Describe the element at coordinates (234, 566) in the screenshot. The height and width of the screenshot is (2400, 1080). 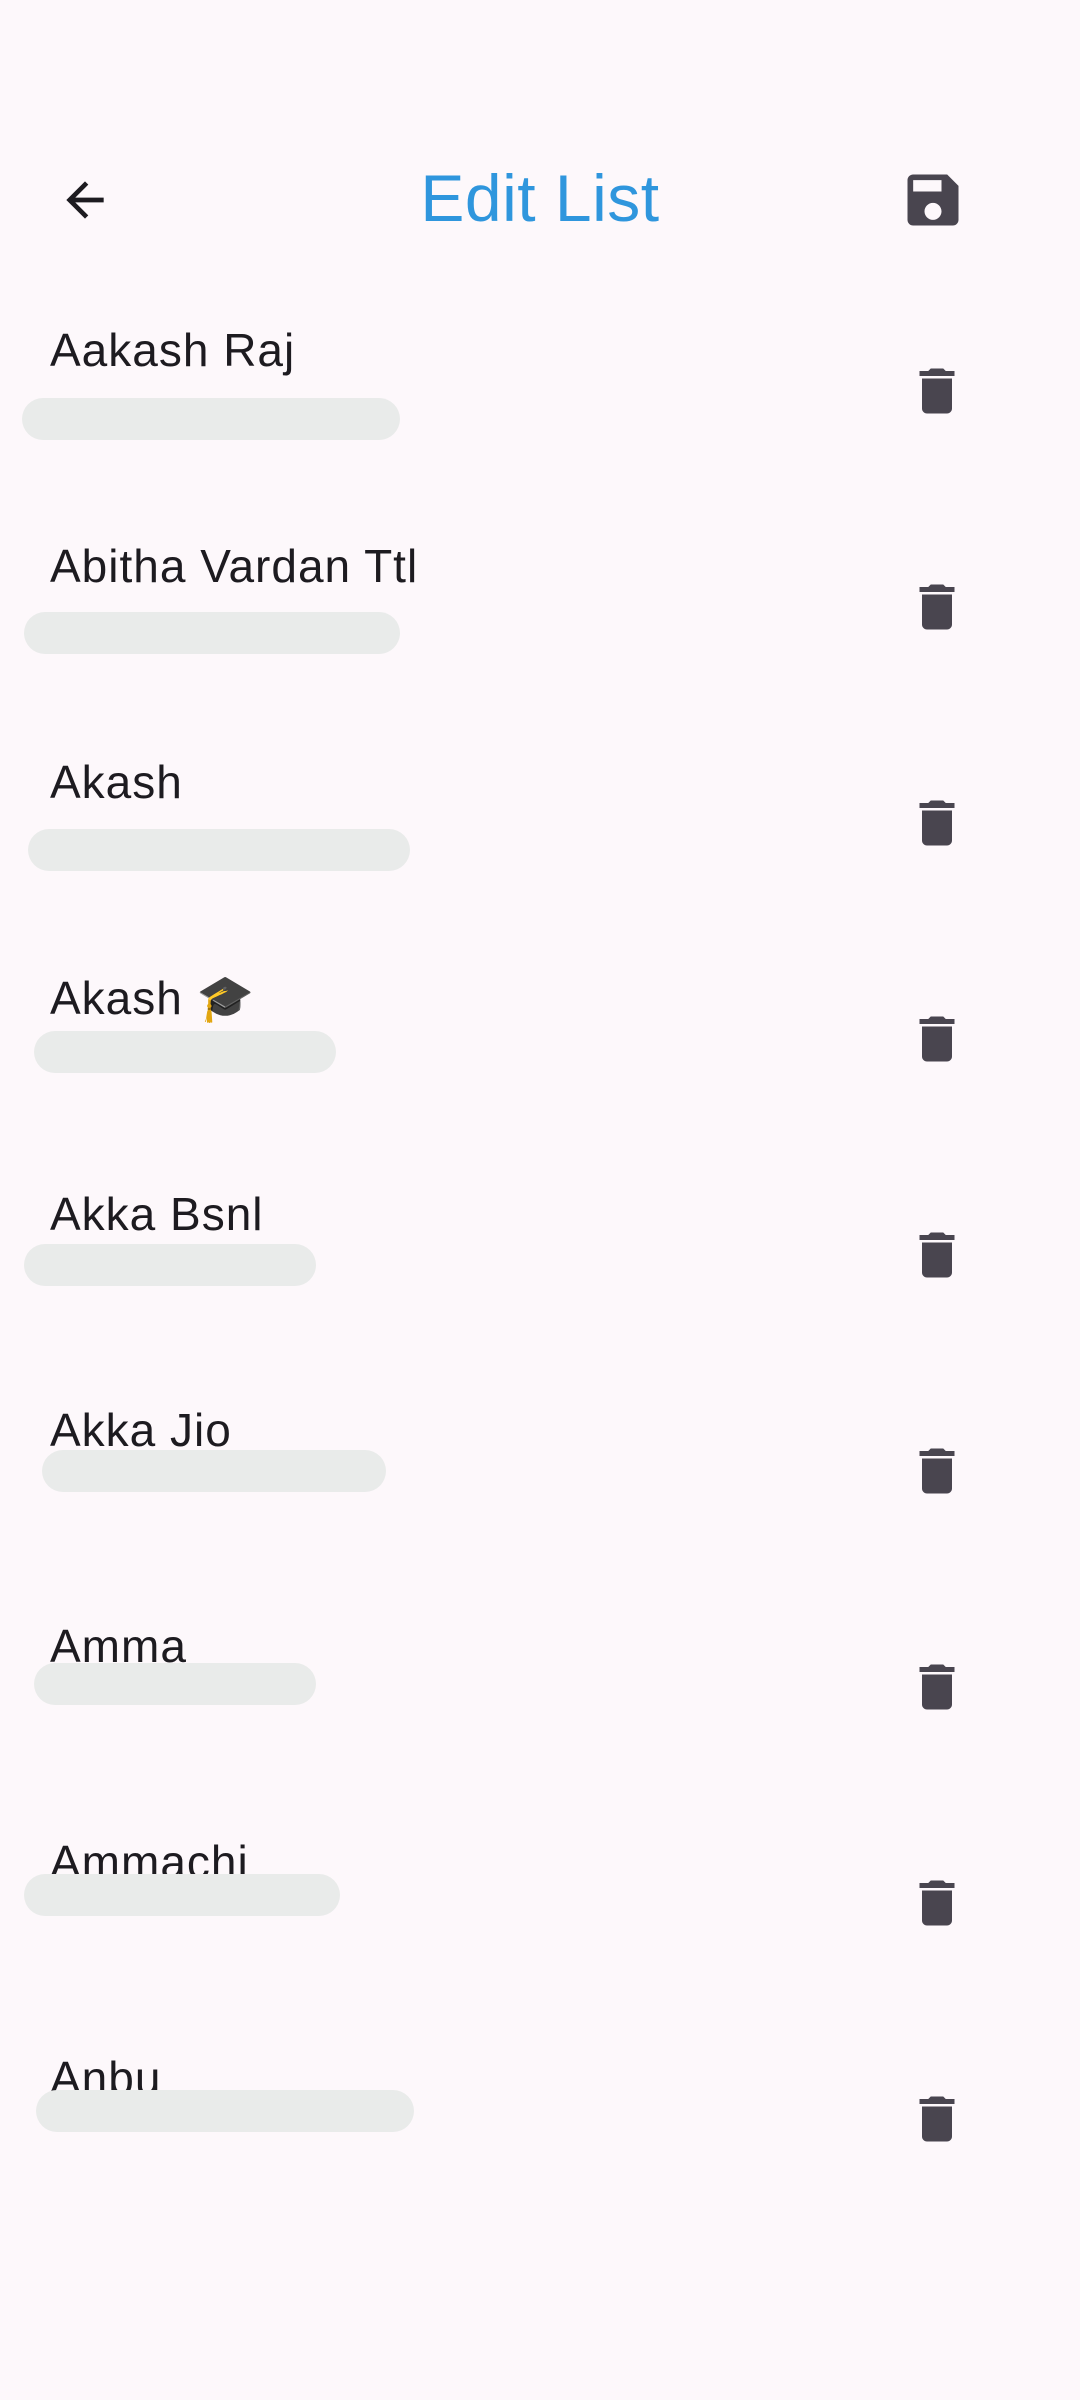
I see `contact-name: Abitha Vardan Ttl` at that location.